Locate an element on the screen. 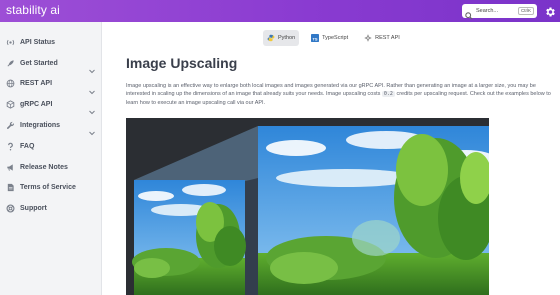 The width and height of the screenshot is (560, 295). language-tabs: Python TS TypeScript REST API is located at coordinates (337, 38).